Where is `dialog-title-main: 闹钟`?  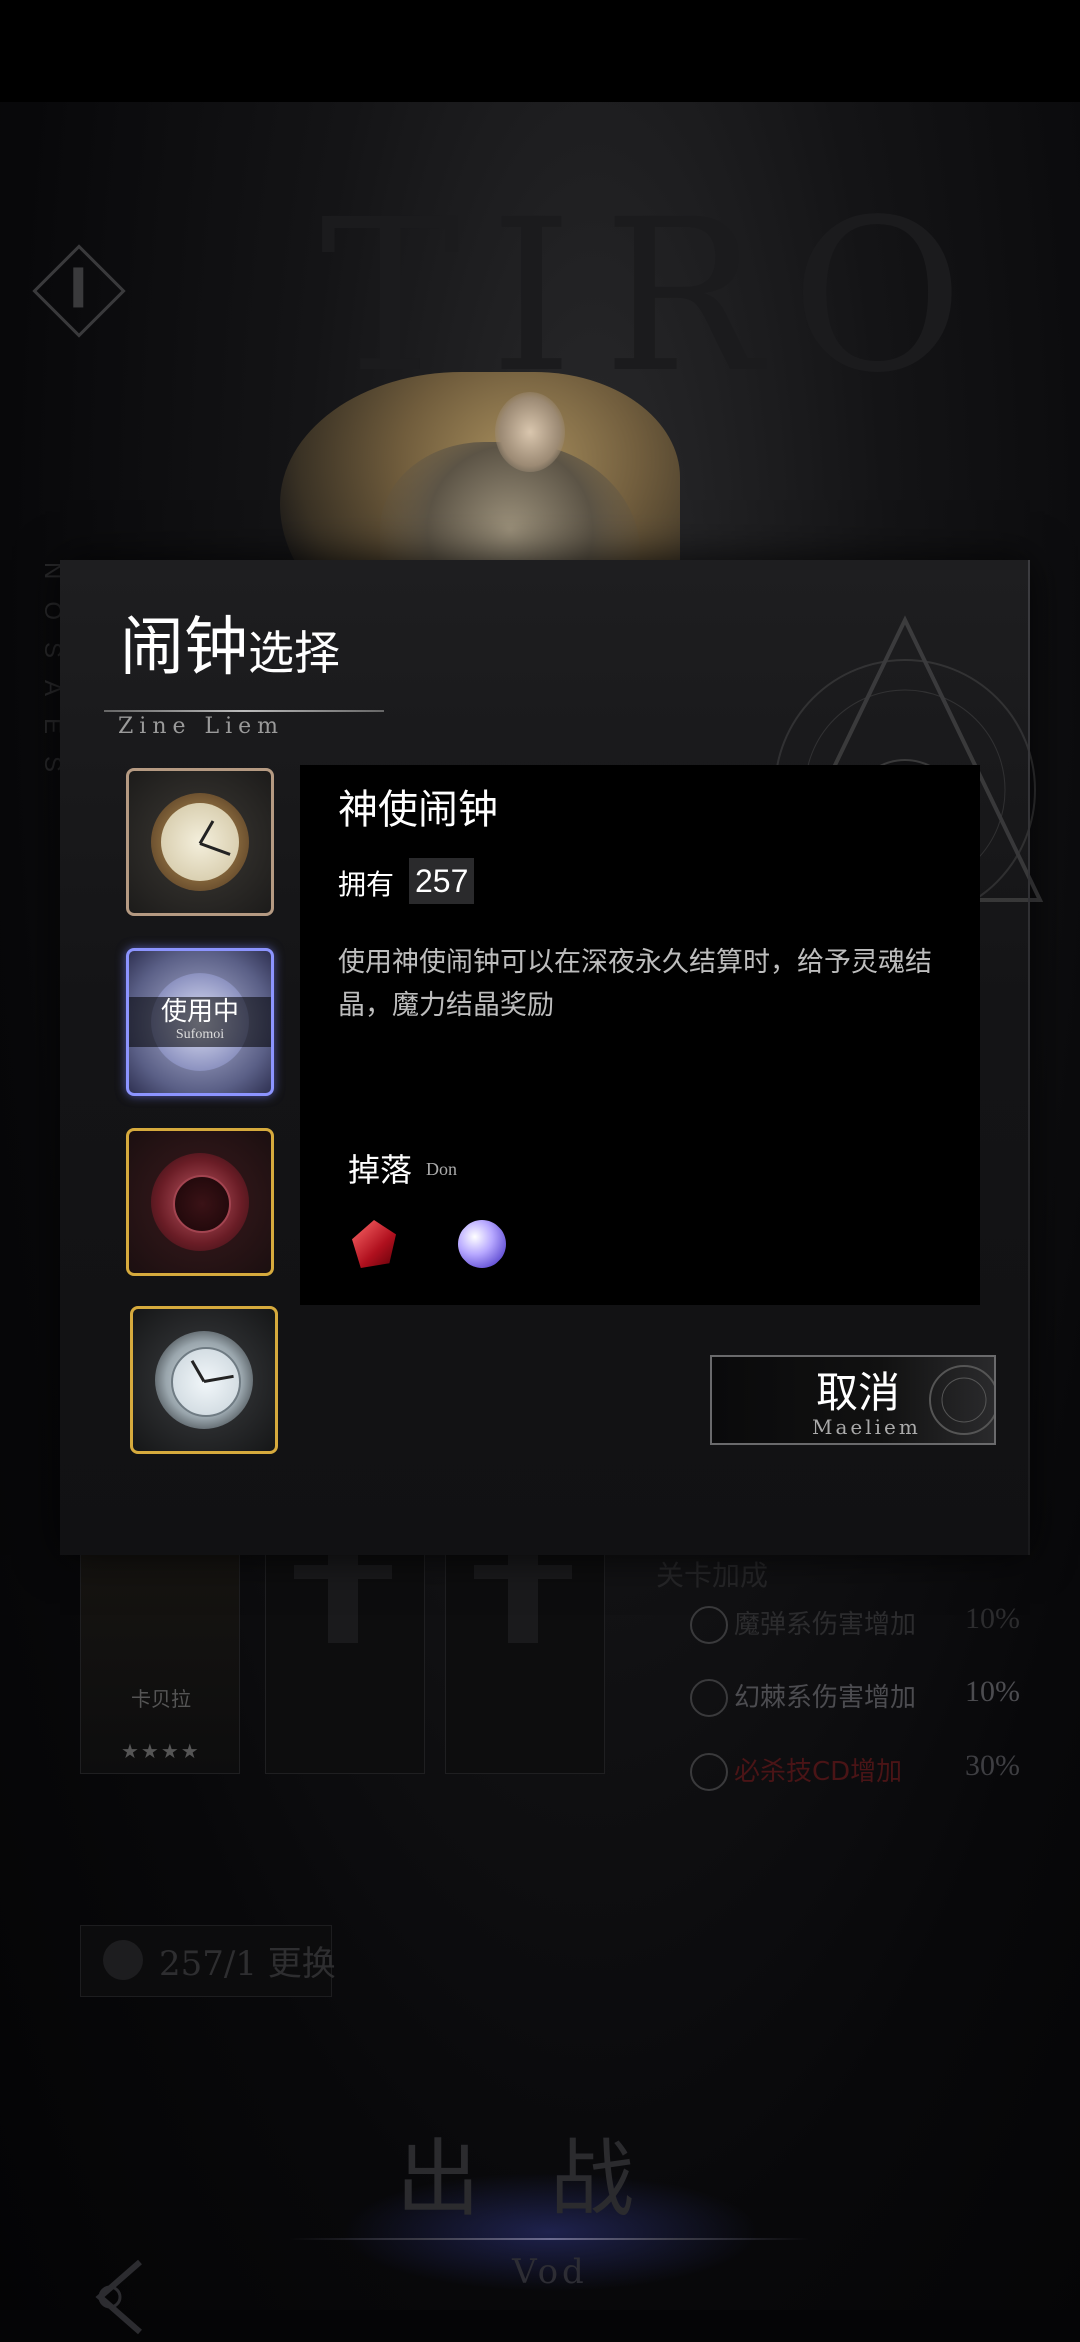 dialog-title-main: 闹钟 is located at coordinates (184, 648).